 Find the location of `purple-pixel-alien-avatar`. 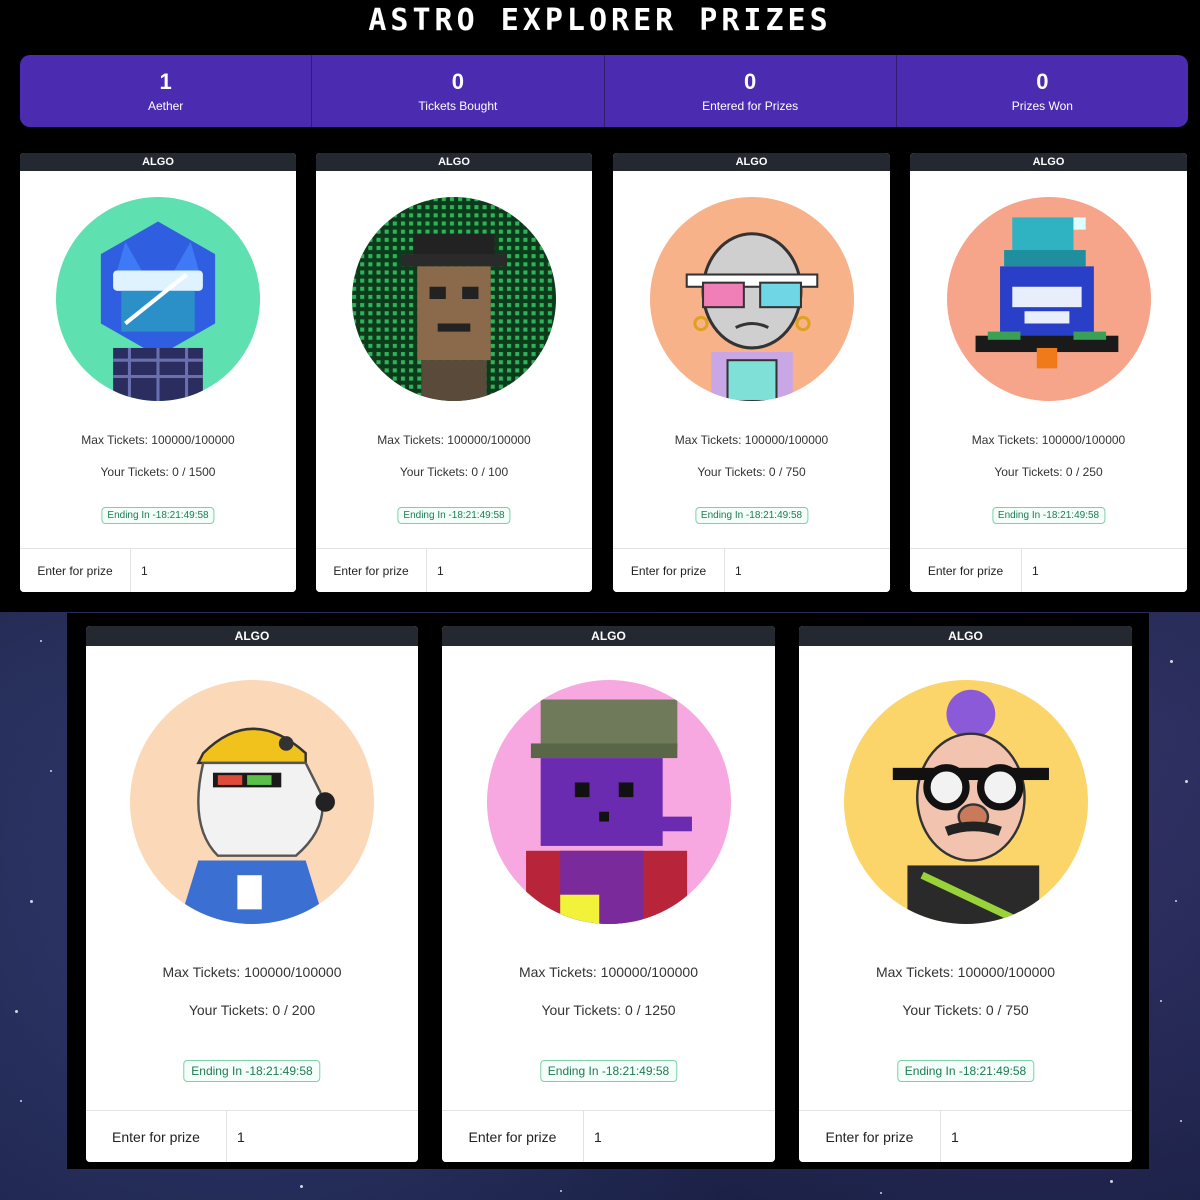

purple-pixel-alien-avatar is located at coordinates (608, 802).